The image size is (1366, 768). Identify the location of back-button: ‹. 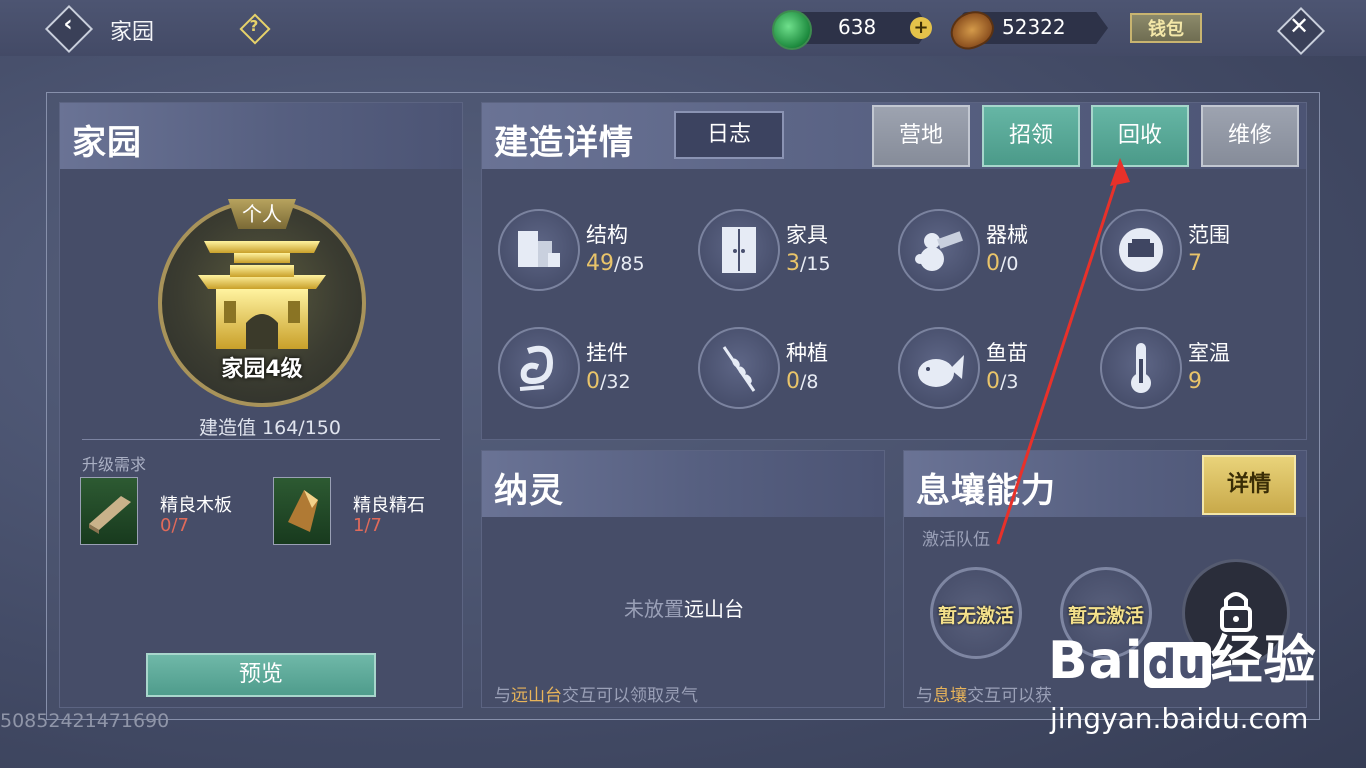
(69, 29).